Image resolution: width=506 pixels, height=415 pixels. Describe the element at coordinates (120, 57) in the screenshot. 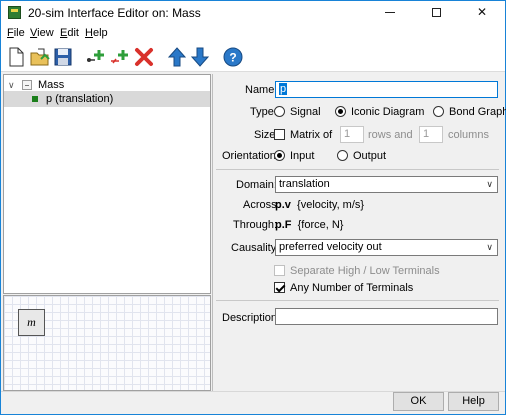

I see `insert-port-icon` at that location.